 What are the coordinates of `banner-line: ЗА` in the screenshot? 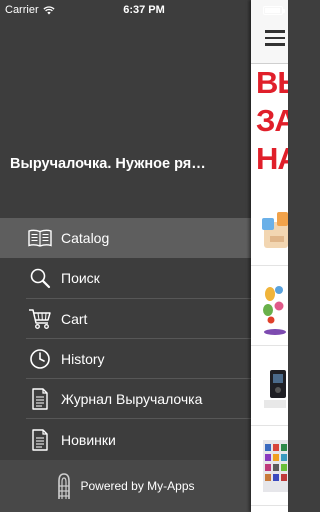 It's located at (272, 120).